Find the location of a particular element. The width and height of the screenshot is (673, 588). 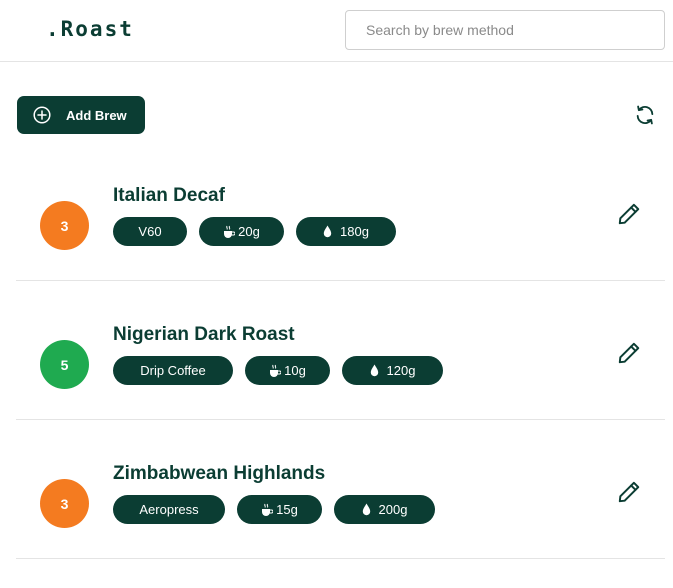

coffee-dose-label: 10g is located at coordinates (295, 370).